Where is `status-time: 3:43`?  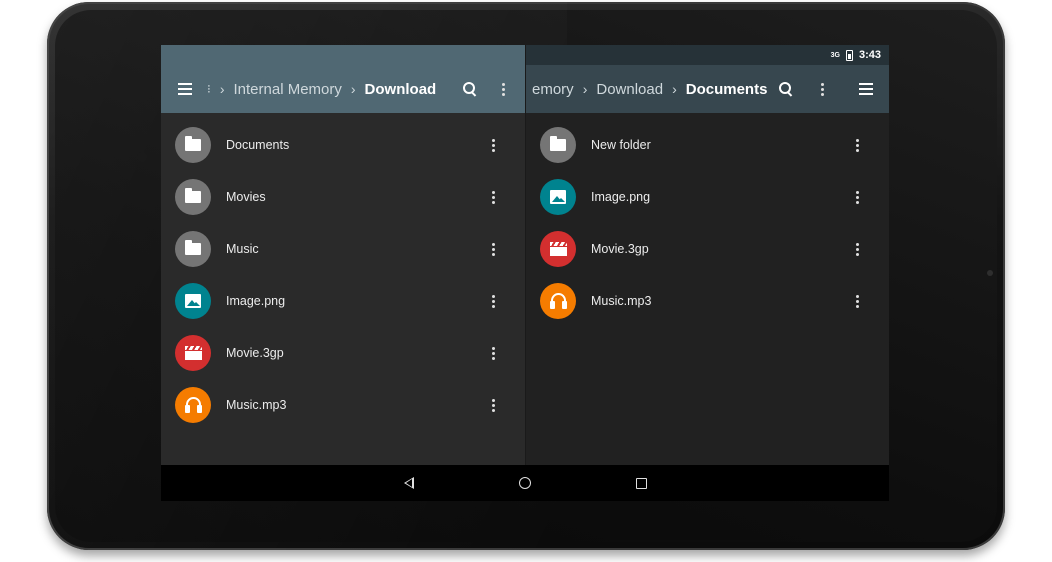
status-time: 3:43 is located at coordinates (869, 55).